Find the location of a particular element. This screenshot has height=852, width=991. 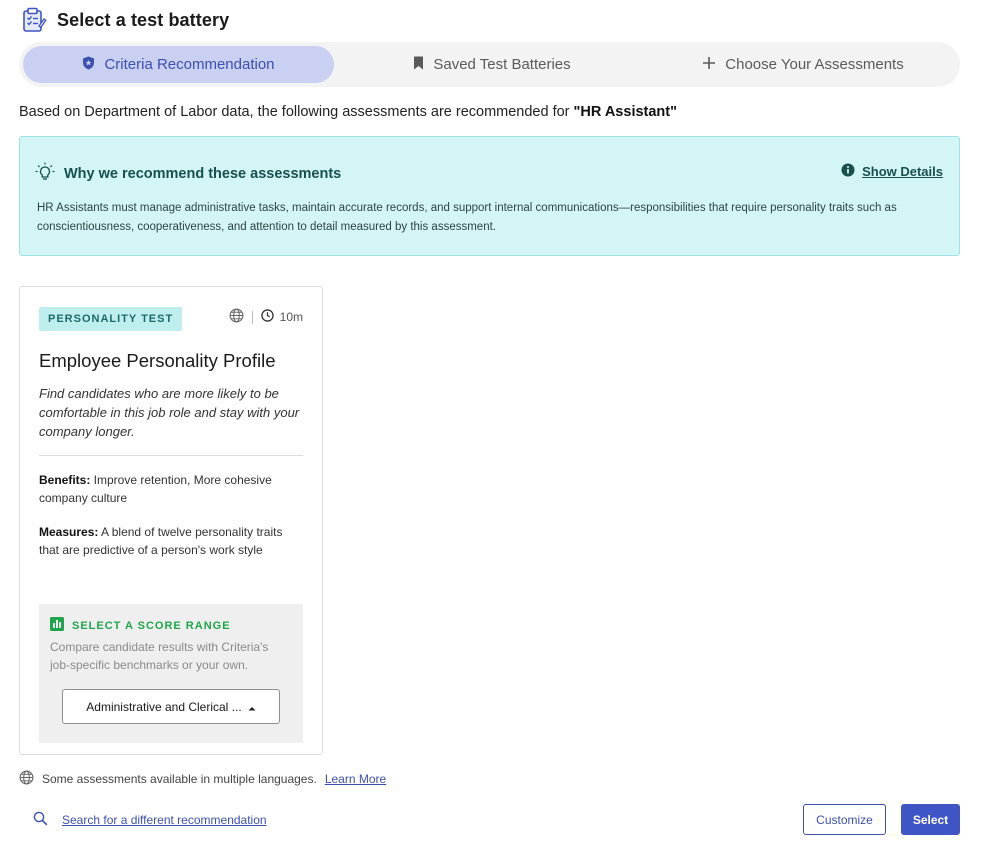

show-details: Show Details is located at coordinates (892, 171).